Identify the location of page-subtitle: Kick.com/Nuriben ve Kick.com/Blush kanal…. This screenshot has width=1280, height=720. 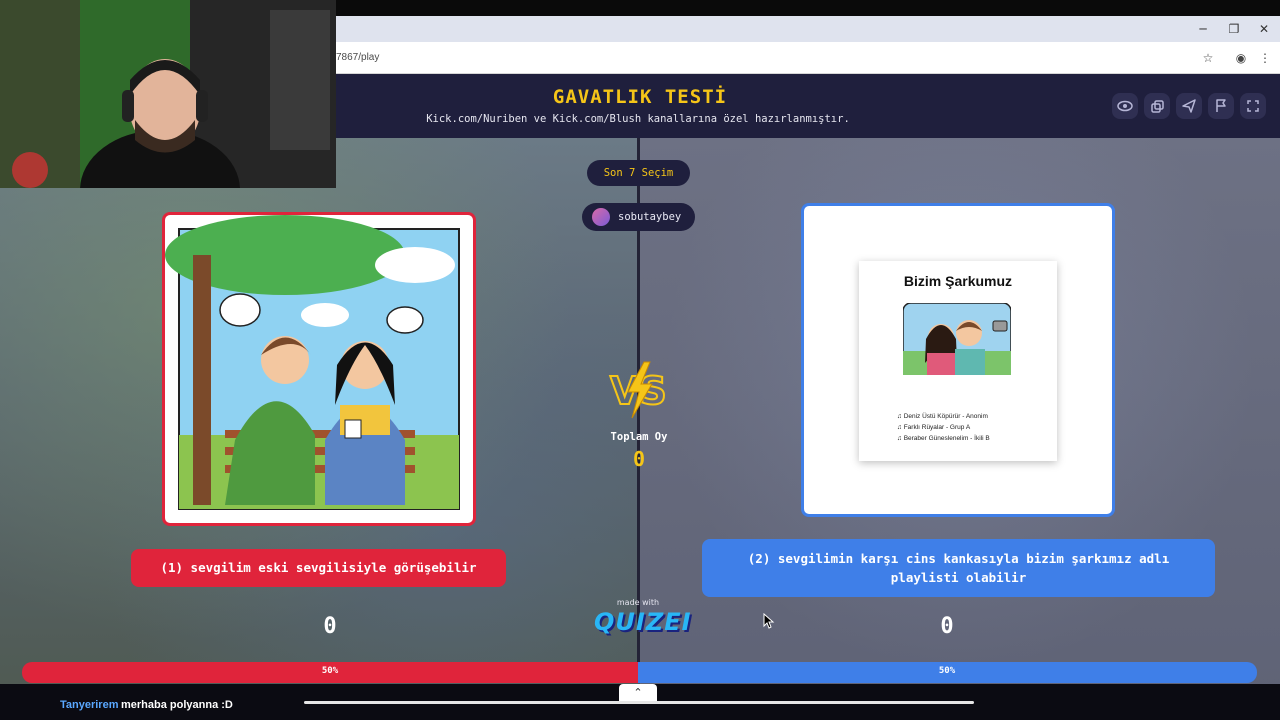
(638, 119).